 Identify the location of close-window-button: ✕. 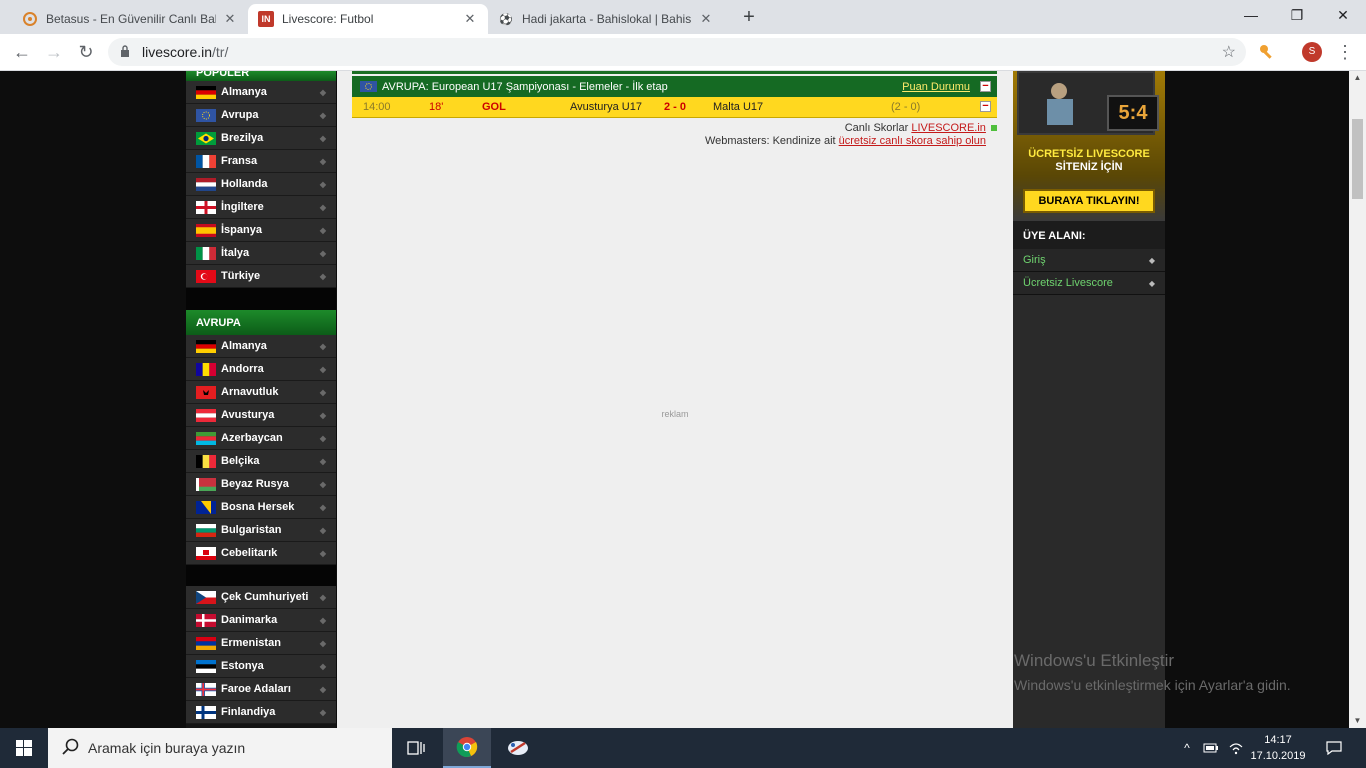
(1343, 15).